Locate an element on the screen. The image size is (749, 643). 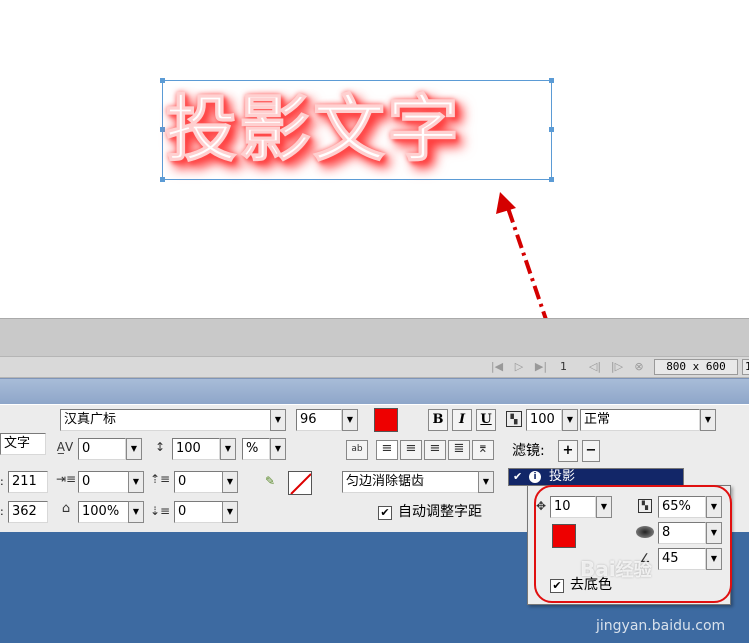
filter-item-label: 投影 is located at coordinates (562, 476).